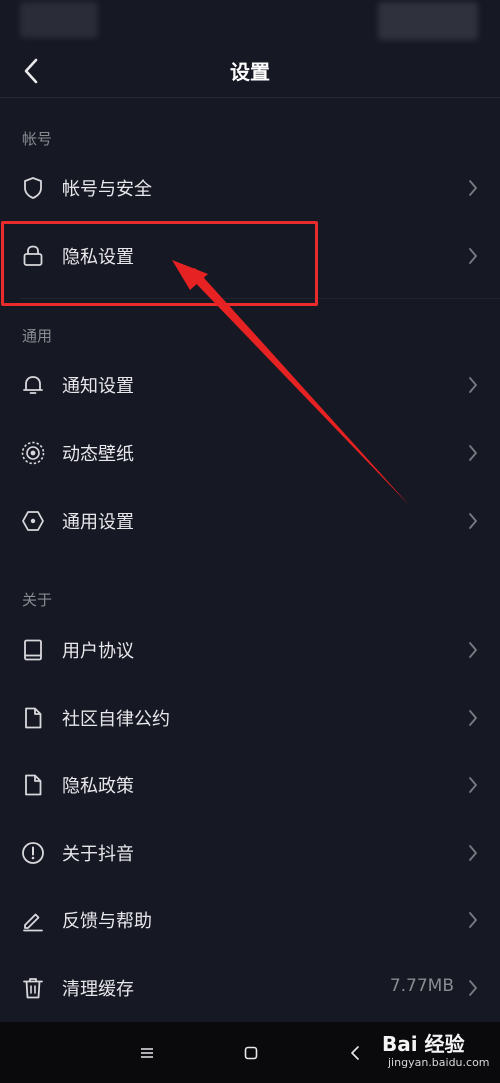  I want to click on annotation-arrow, so click(291, 383).